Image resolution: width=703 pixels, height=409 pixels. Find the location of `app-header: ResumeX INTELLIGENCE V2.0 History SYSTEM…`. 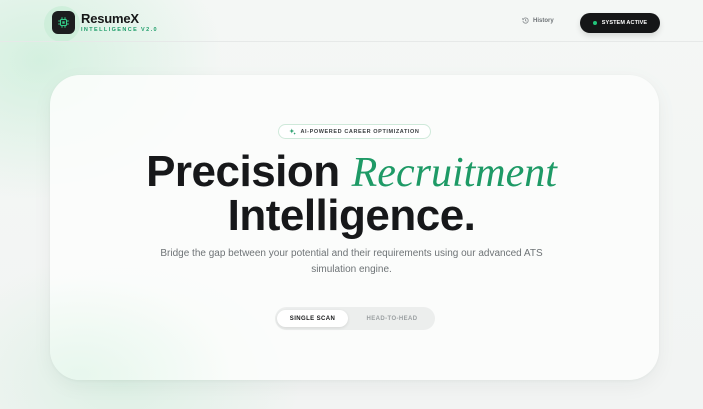

app-header: ResumeX INTELLIGENCE V2.0 History SYSTEM… is located at coordinates (351, 22).